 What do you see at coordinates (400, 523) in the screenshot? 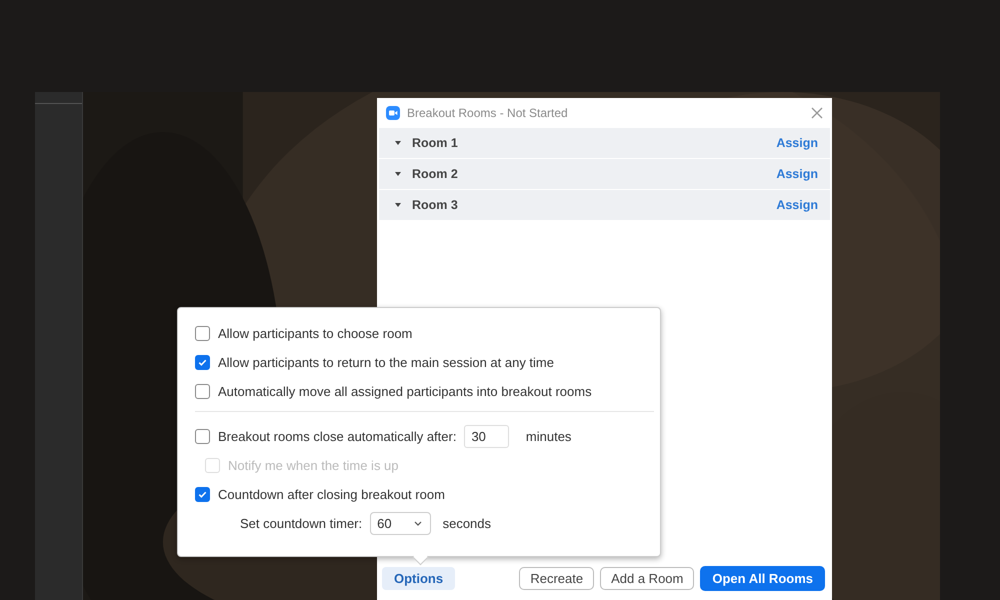
I see `timer-select: 60` at bounding box center [400, 523].